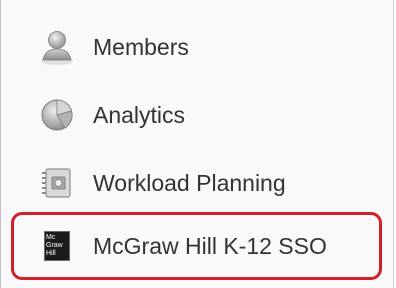  I want to click on logo-text-line: Hill, so click(51, 253).